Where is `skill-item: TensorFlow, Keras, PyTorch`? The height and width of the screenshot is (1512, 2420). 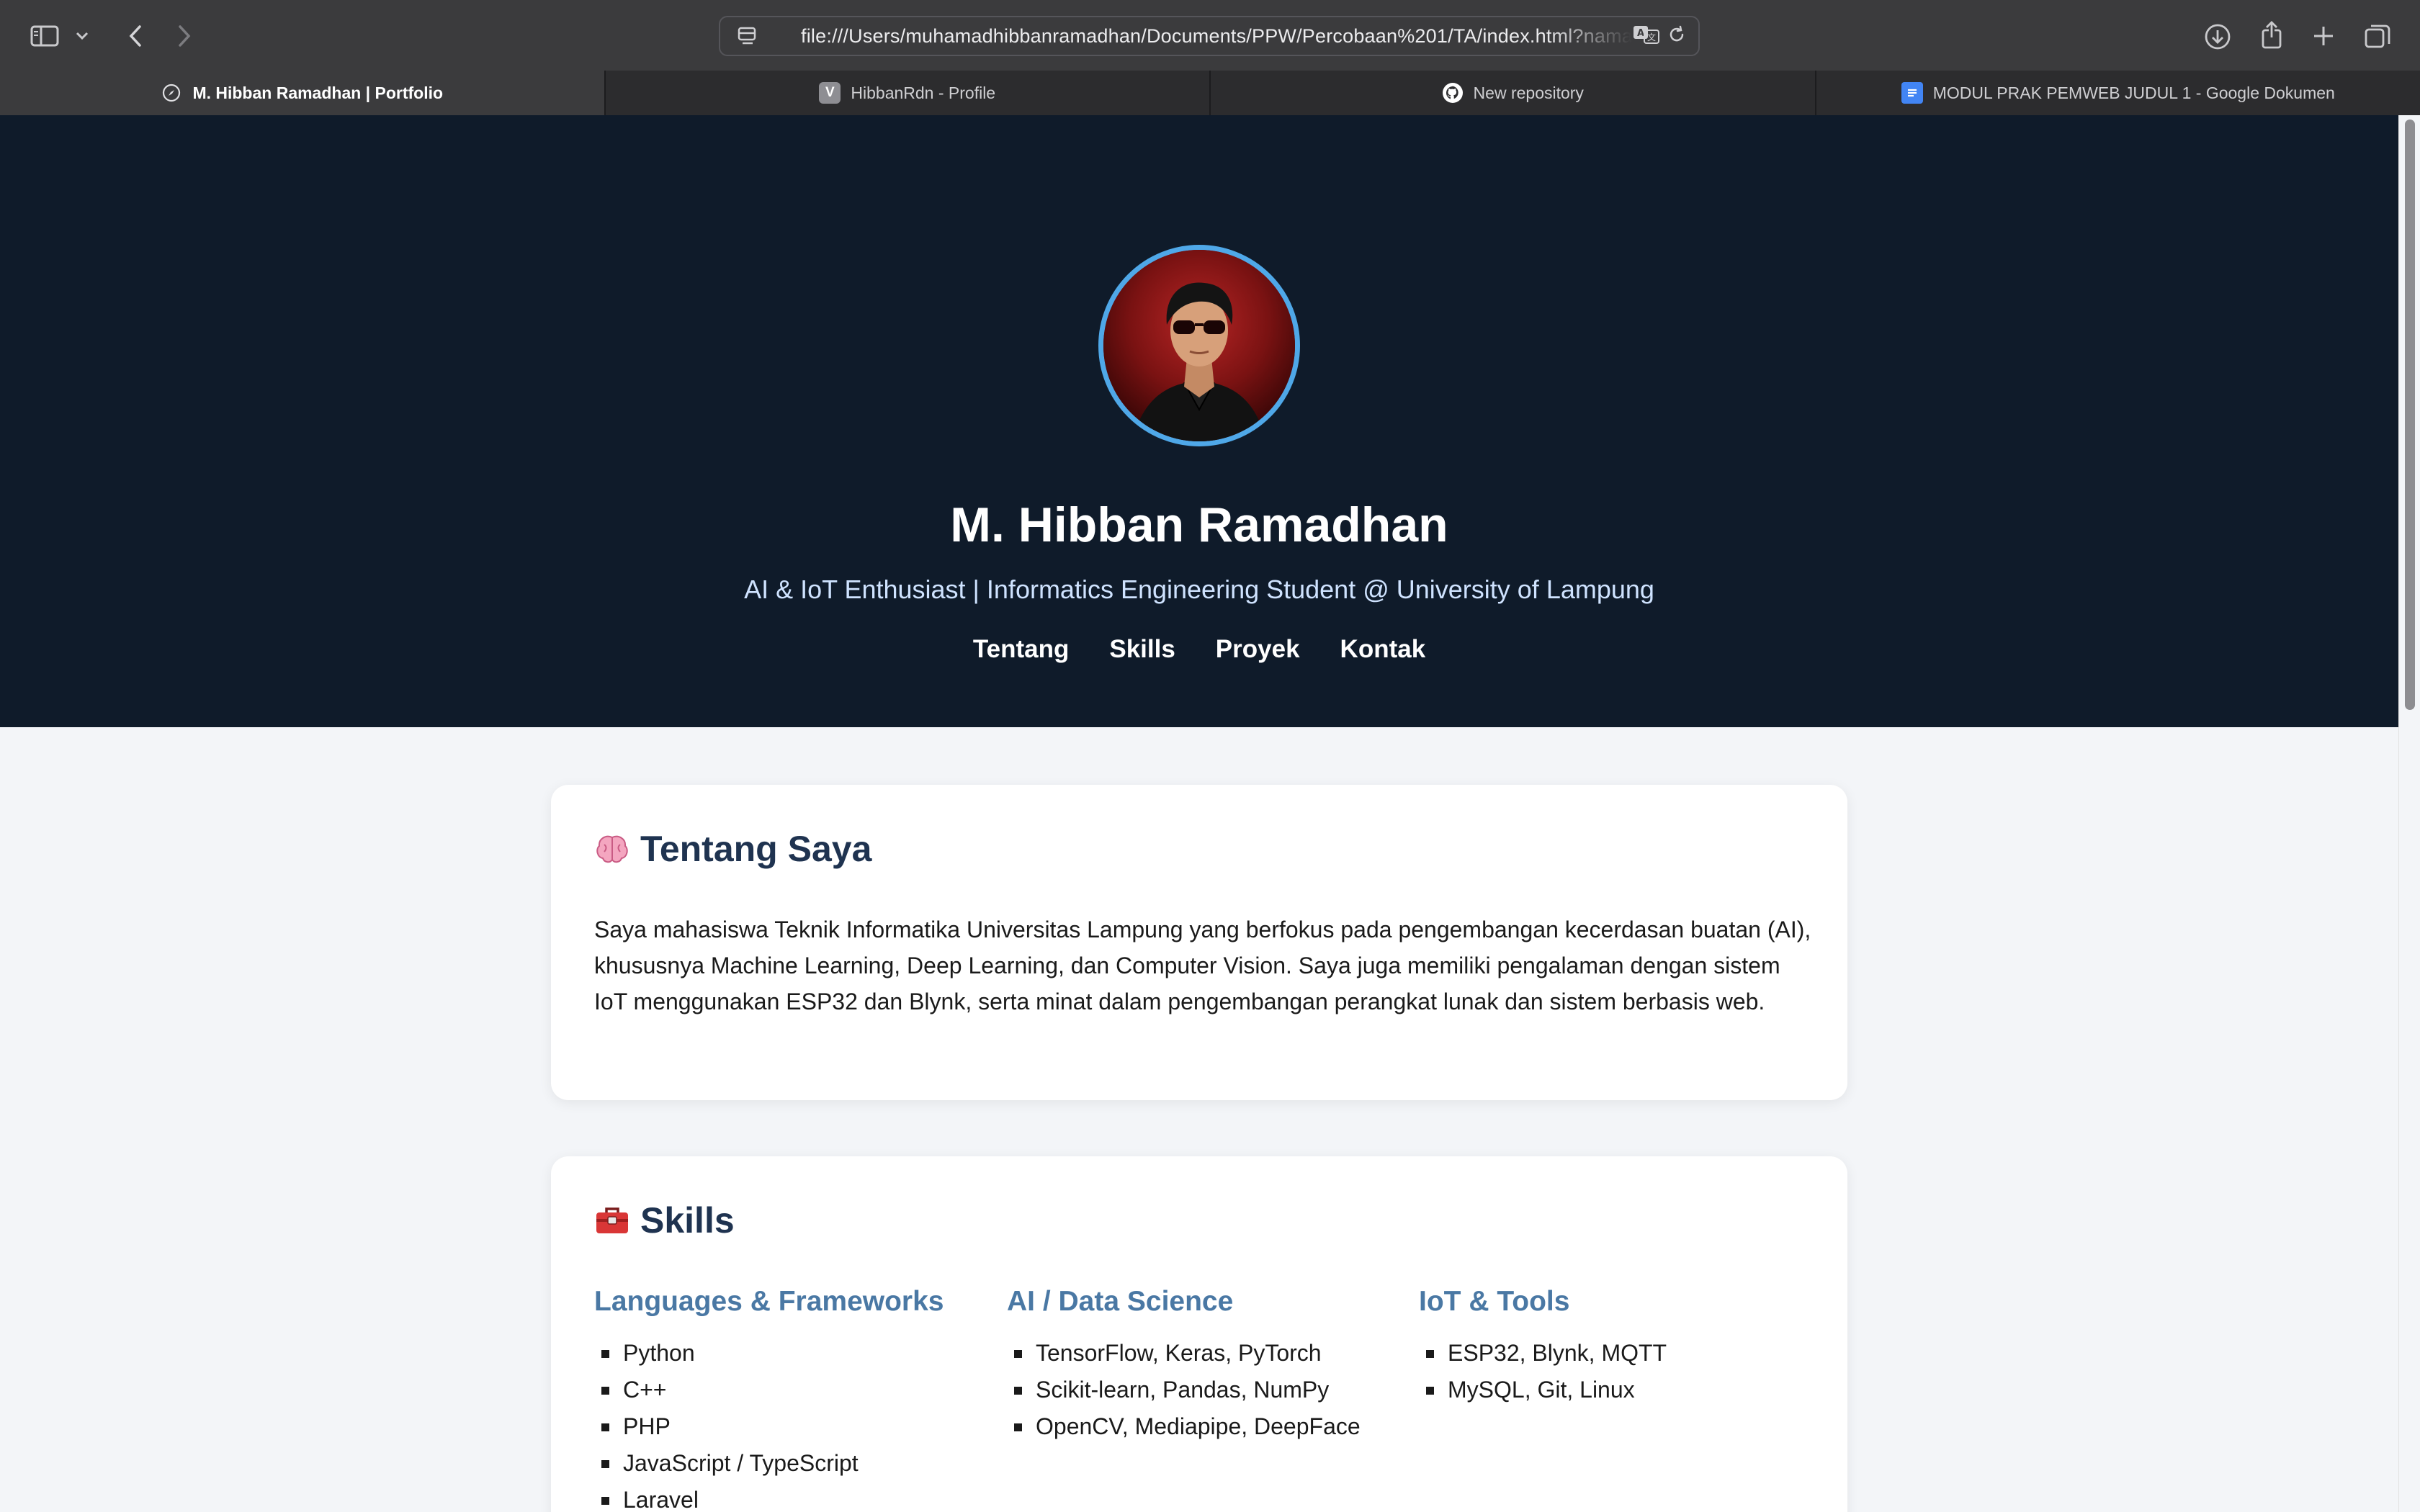 skill-item: TensorFlow, Keras, PyTorch is located at coordinates (1208, 1353).